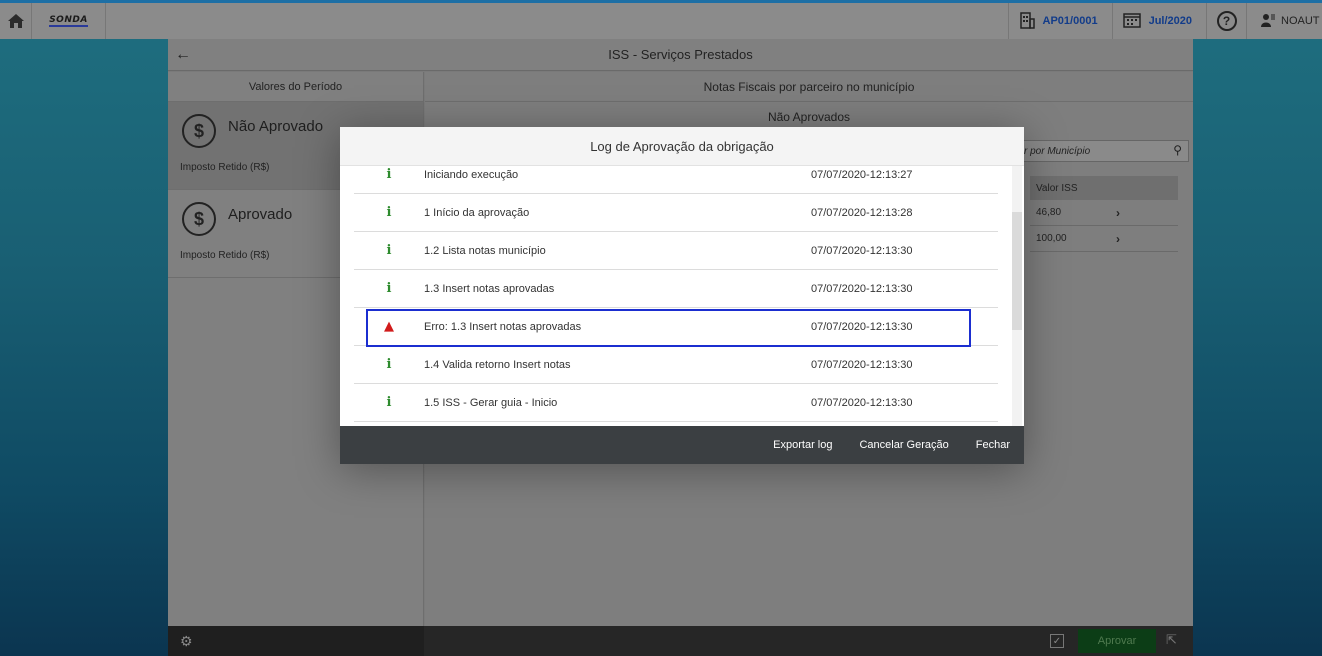 This screenshot has height=656, width=1322. I want to click on log-timestamp: 07/07/2020-12:13:28, so click(862, 212).